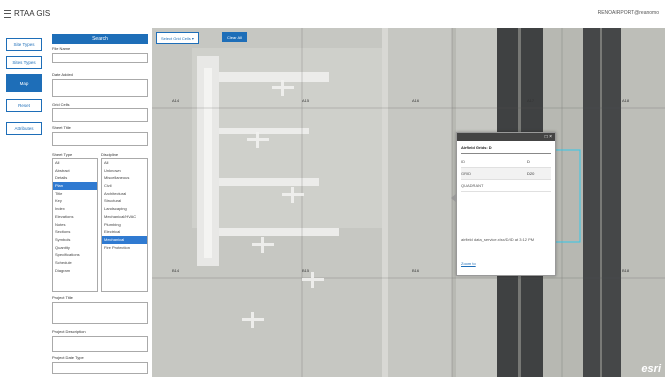 The height and width of the screenshot is (377, 665). What do you see at coordinates (61, 127) in the screenshot?
I see `sheet-title-label: Sheet Title` at bounding box center [61, 127].